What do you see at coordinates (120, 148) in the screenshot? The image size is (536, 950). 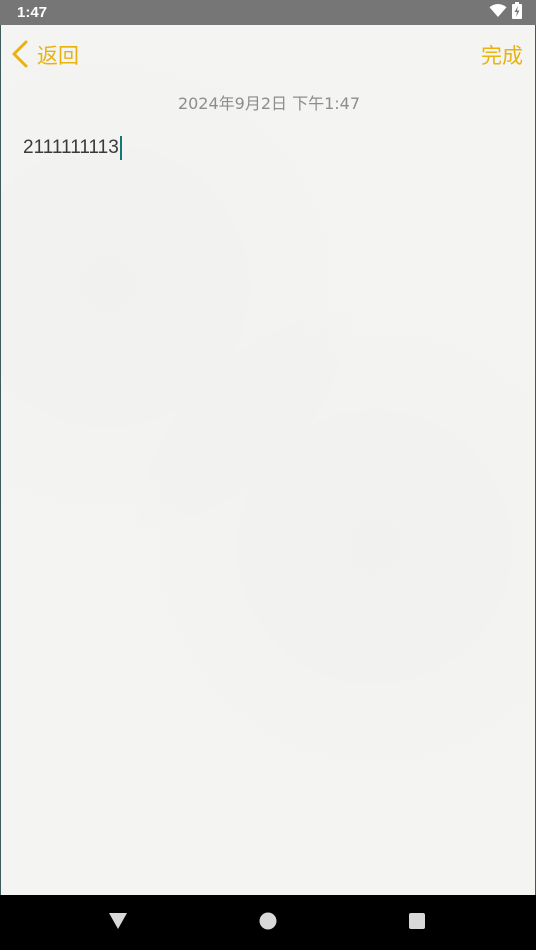 I see `text-cursor` at bounding box center [120, 148].